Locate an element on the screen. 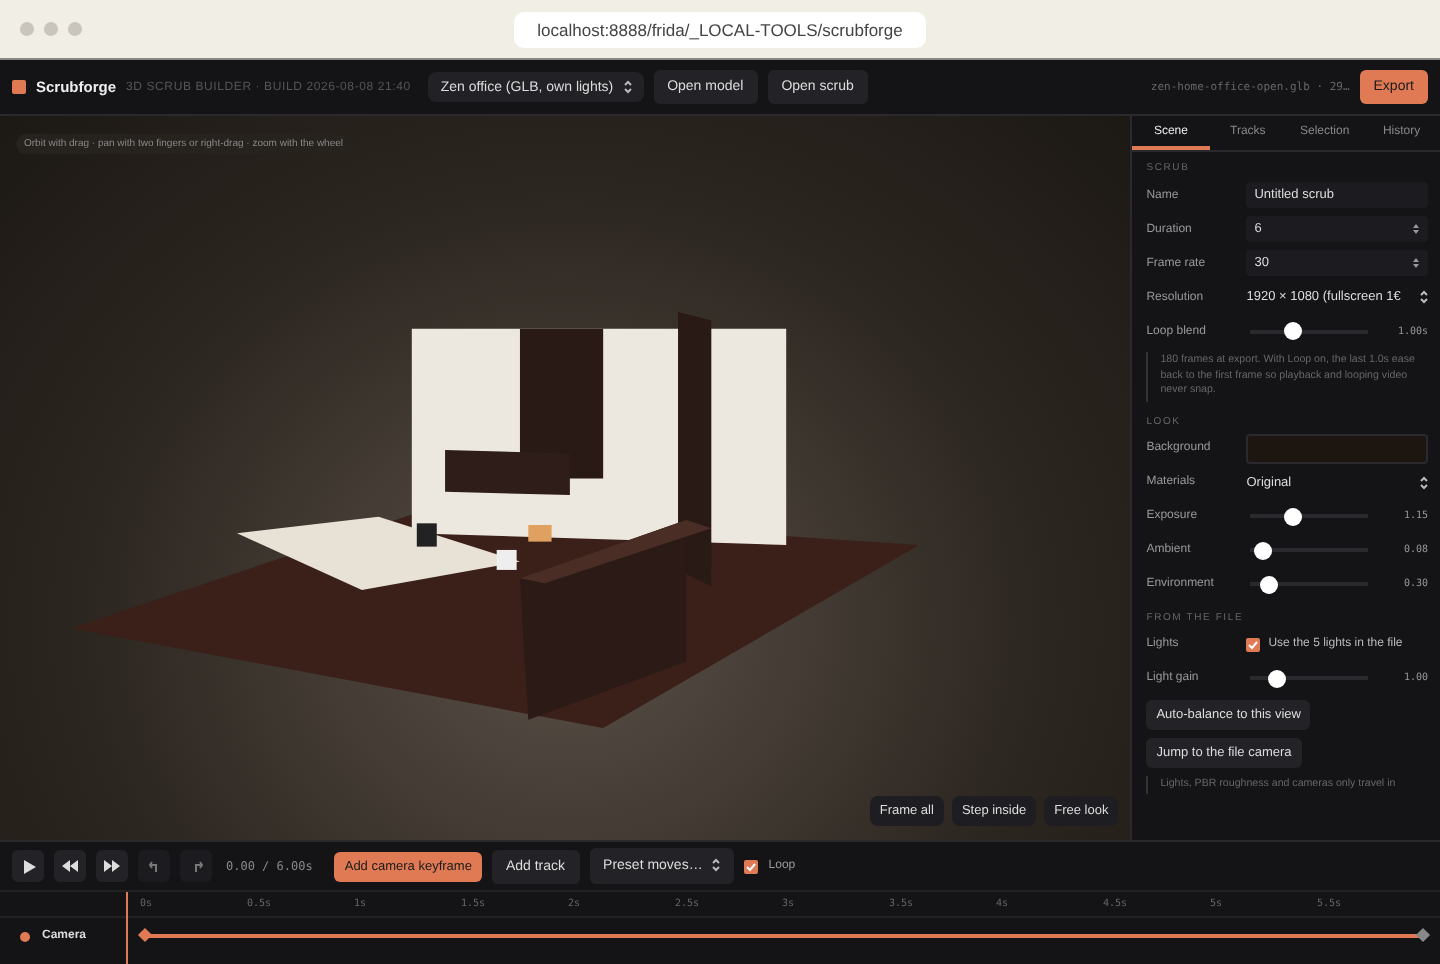 This screenshot has height=964, width=1440. skip-forward-button is located at coordinates (112, 866).